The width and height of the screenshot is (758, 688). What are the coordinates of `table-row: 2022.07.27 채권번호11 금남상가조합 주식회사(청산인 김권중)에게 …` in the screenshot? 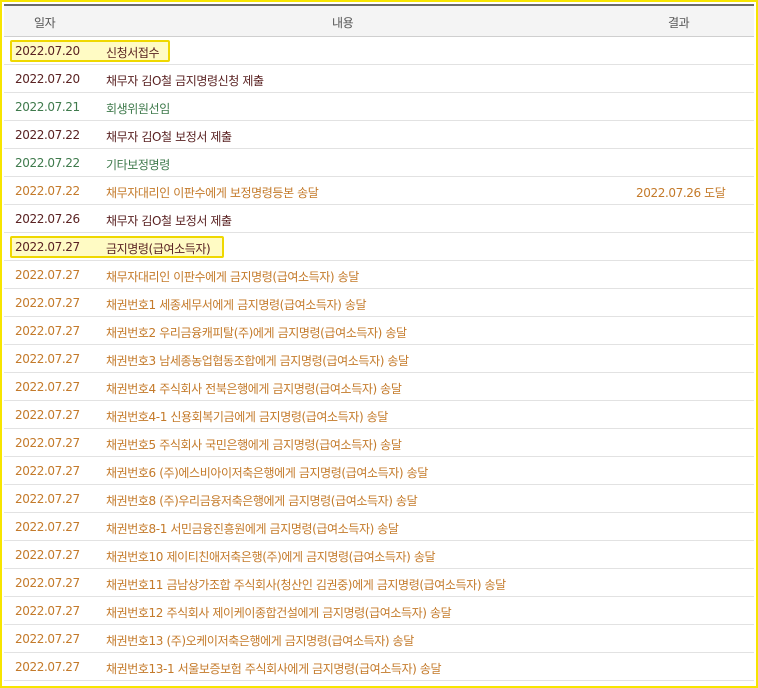 It's located at (379, 583).